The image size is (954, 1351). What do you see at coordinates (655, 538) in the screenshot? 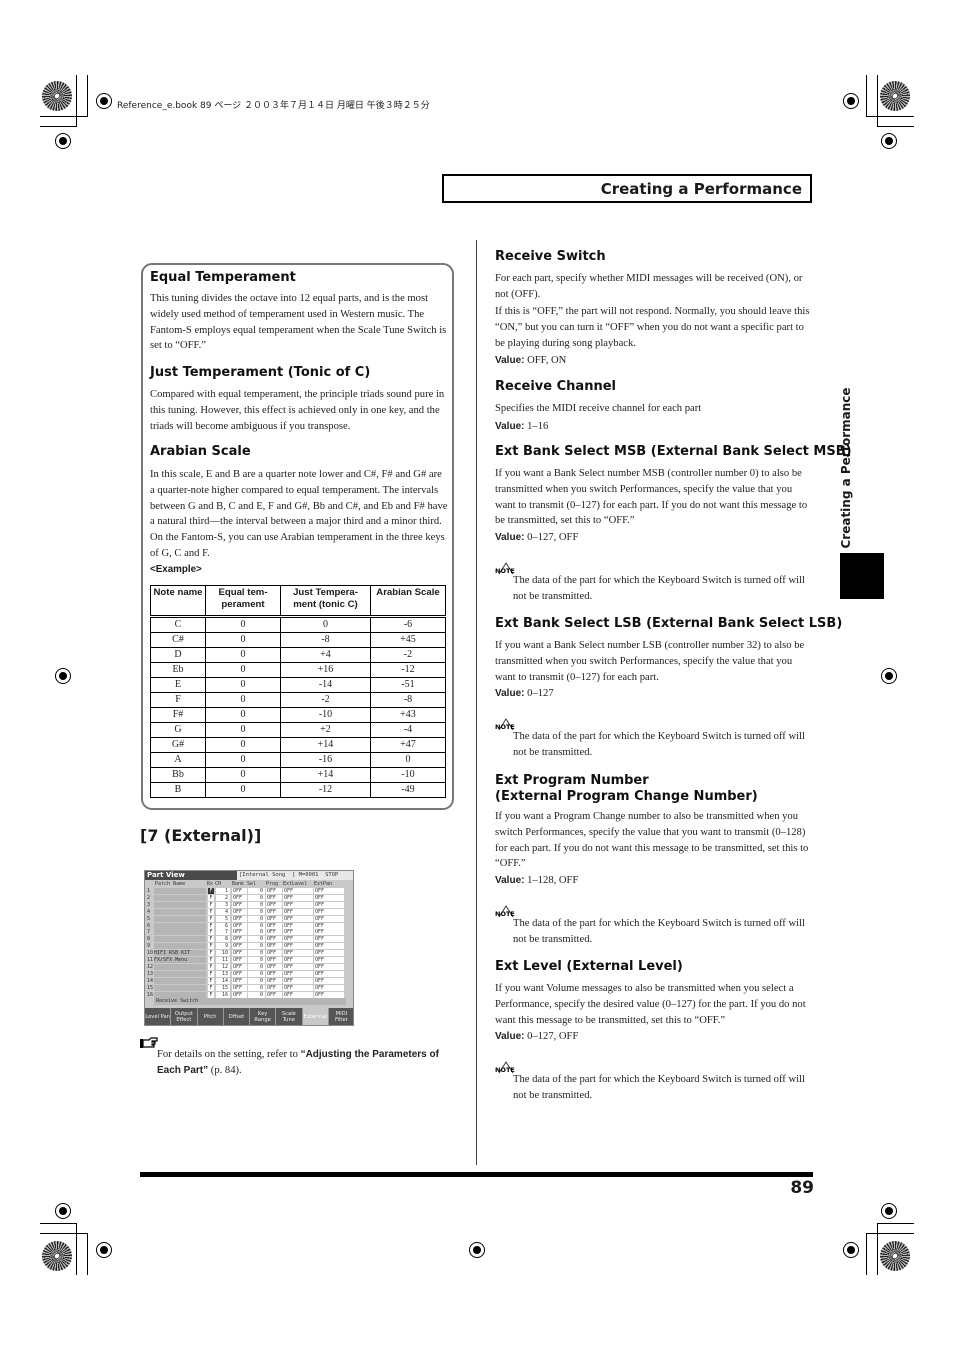
I see `parameter-value: Value: 0–127, OFF` at bounding box center [655, 538].